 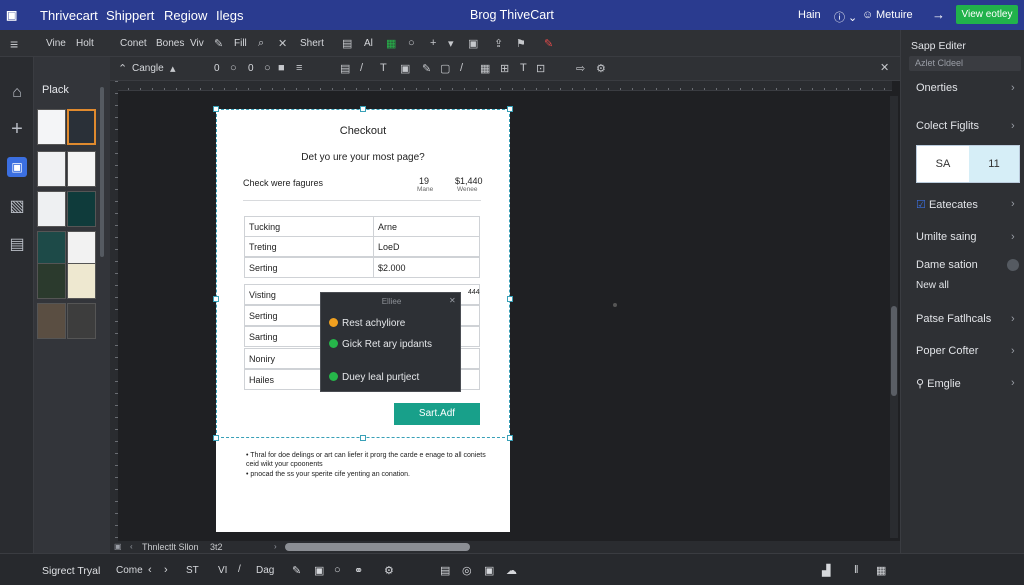 I want to click on hain-link: Hain, so click(x=809, y=15).